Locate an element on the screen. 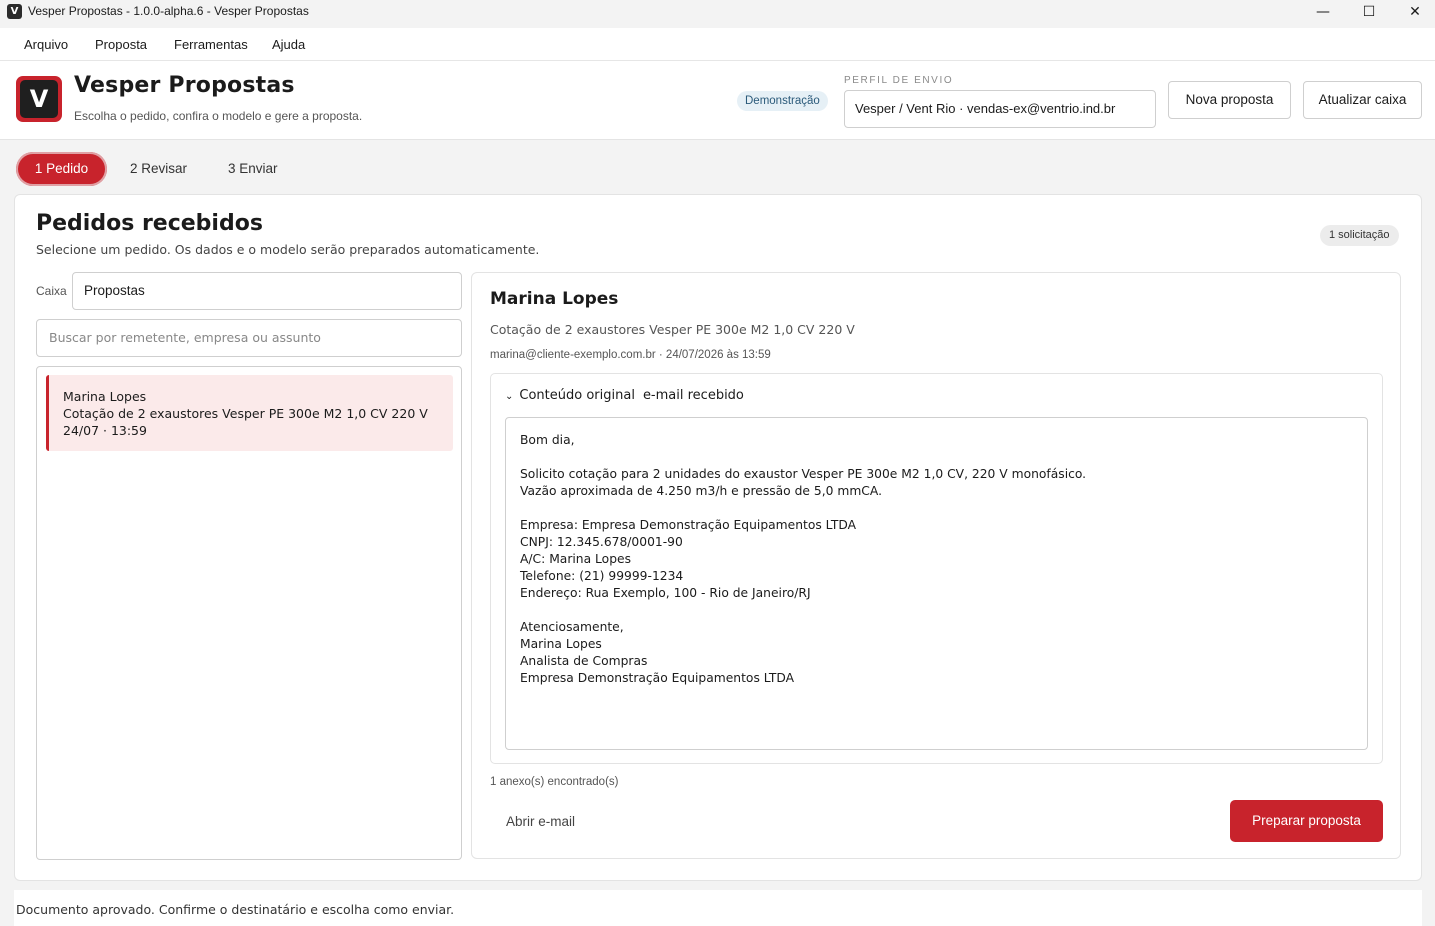 This screenshot has height=926, width=1435. app-title: Vesper Propostas is located at coordinates (184, 85).